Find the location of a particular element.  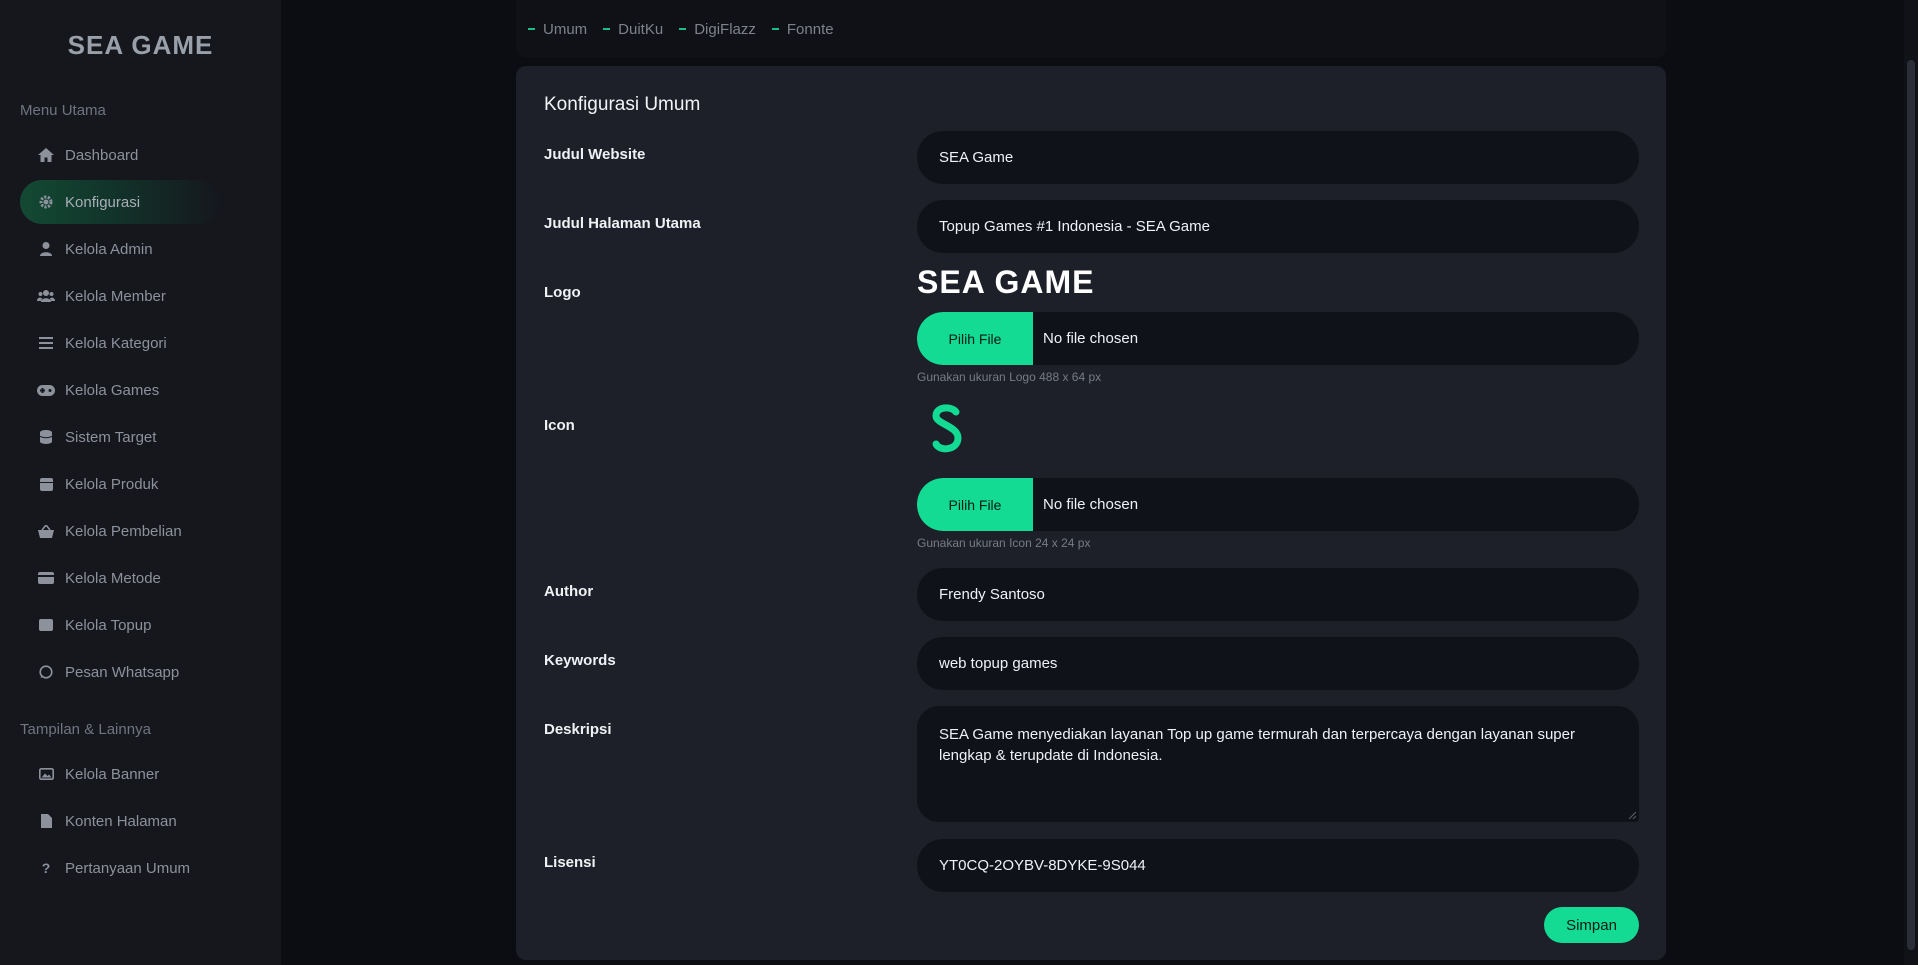

logo-preview: SEA GAME is located at coordinates (1006, 282).